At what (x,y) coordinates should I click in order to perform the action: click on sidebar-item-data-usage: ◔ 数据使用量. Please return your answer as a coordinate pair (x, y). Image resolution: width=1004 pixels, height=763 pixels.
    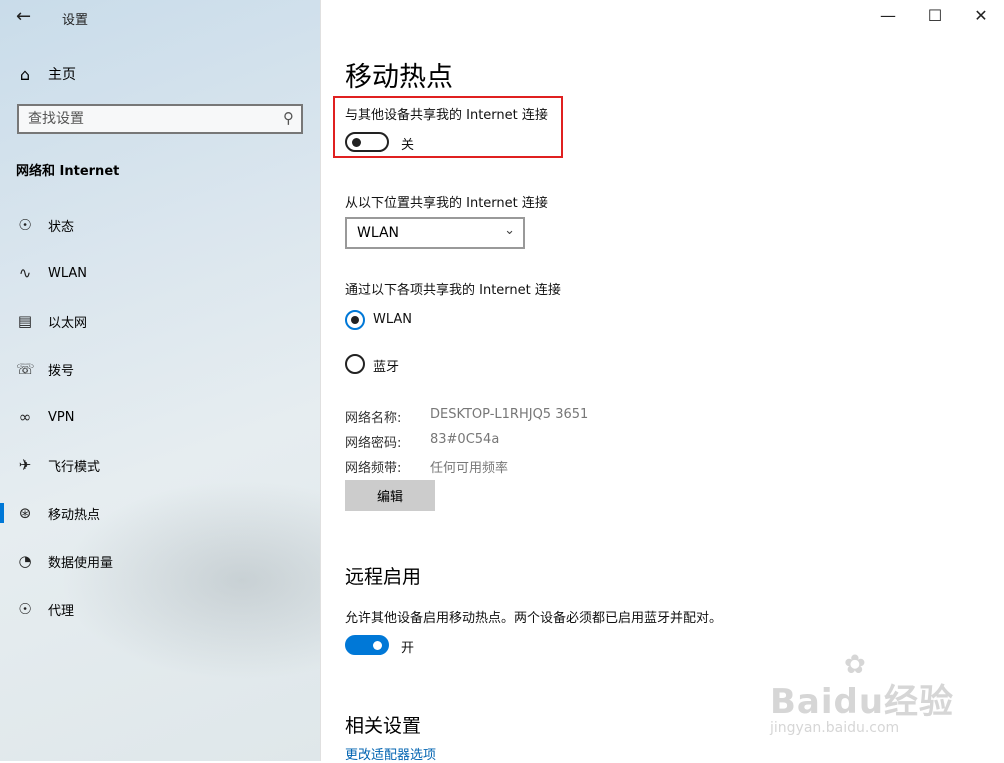
    Looking at the image, I should click on (160, 561).